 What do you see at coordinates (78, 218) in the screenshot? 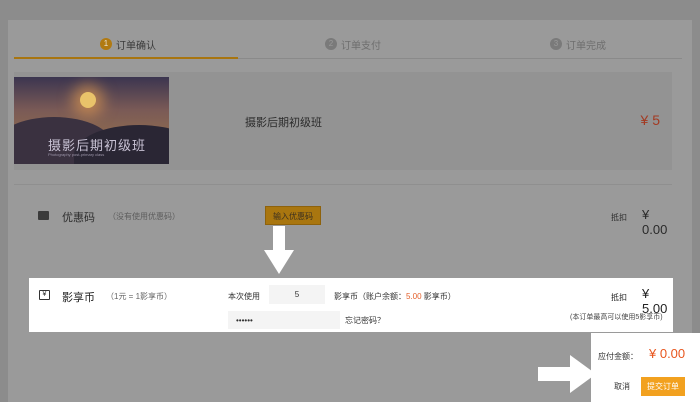
I see `coupon-label: 优惠码` at bounding box center [78, 218].